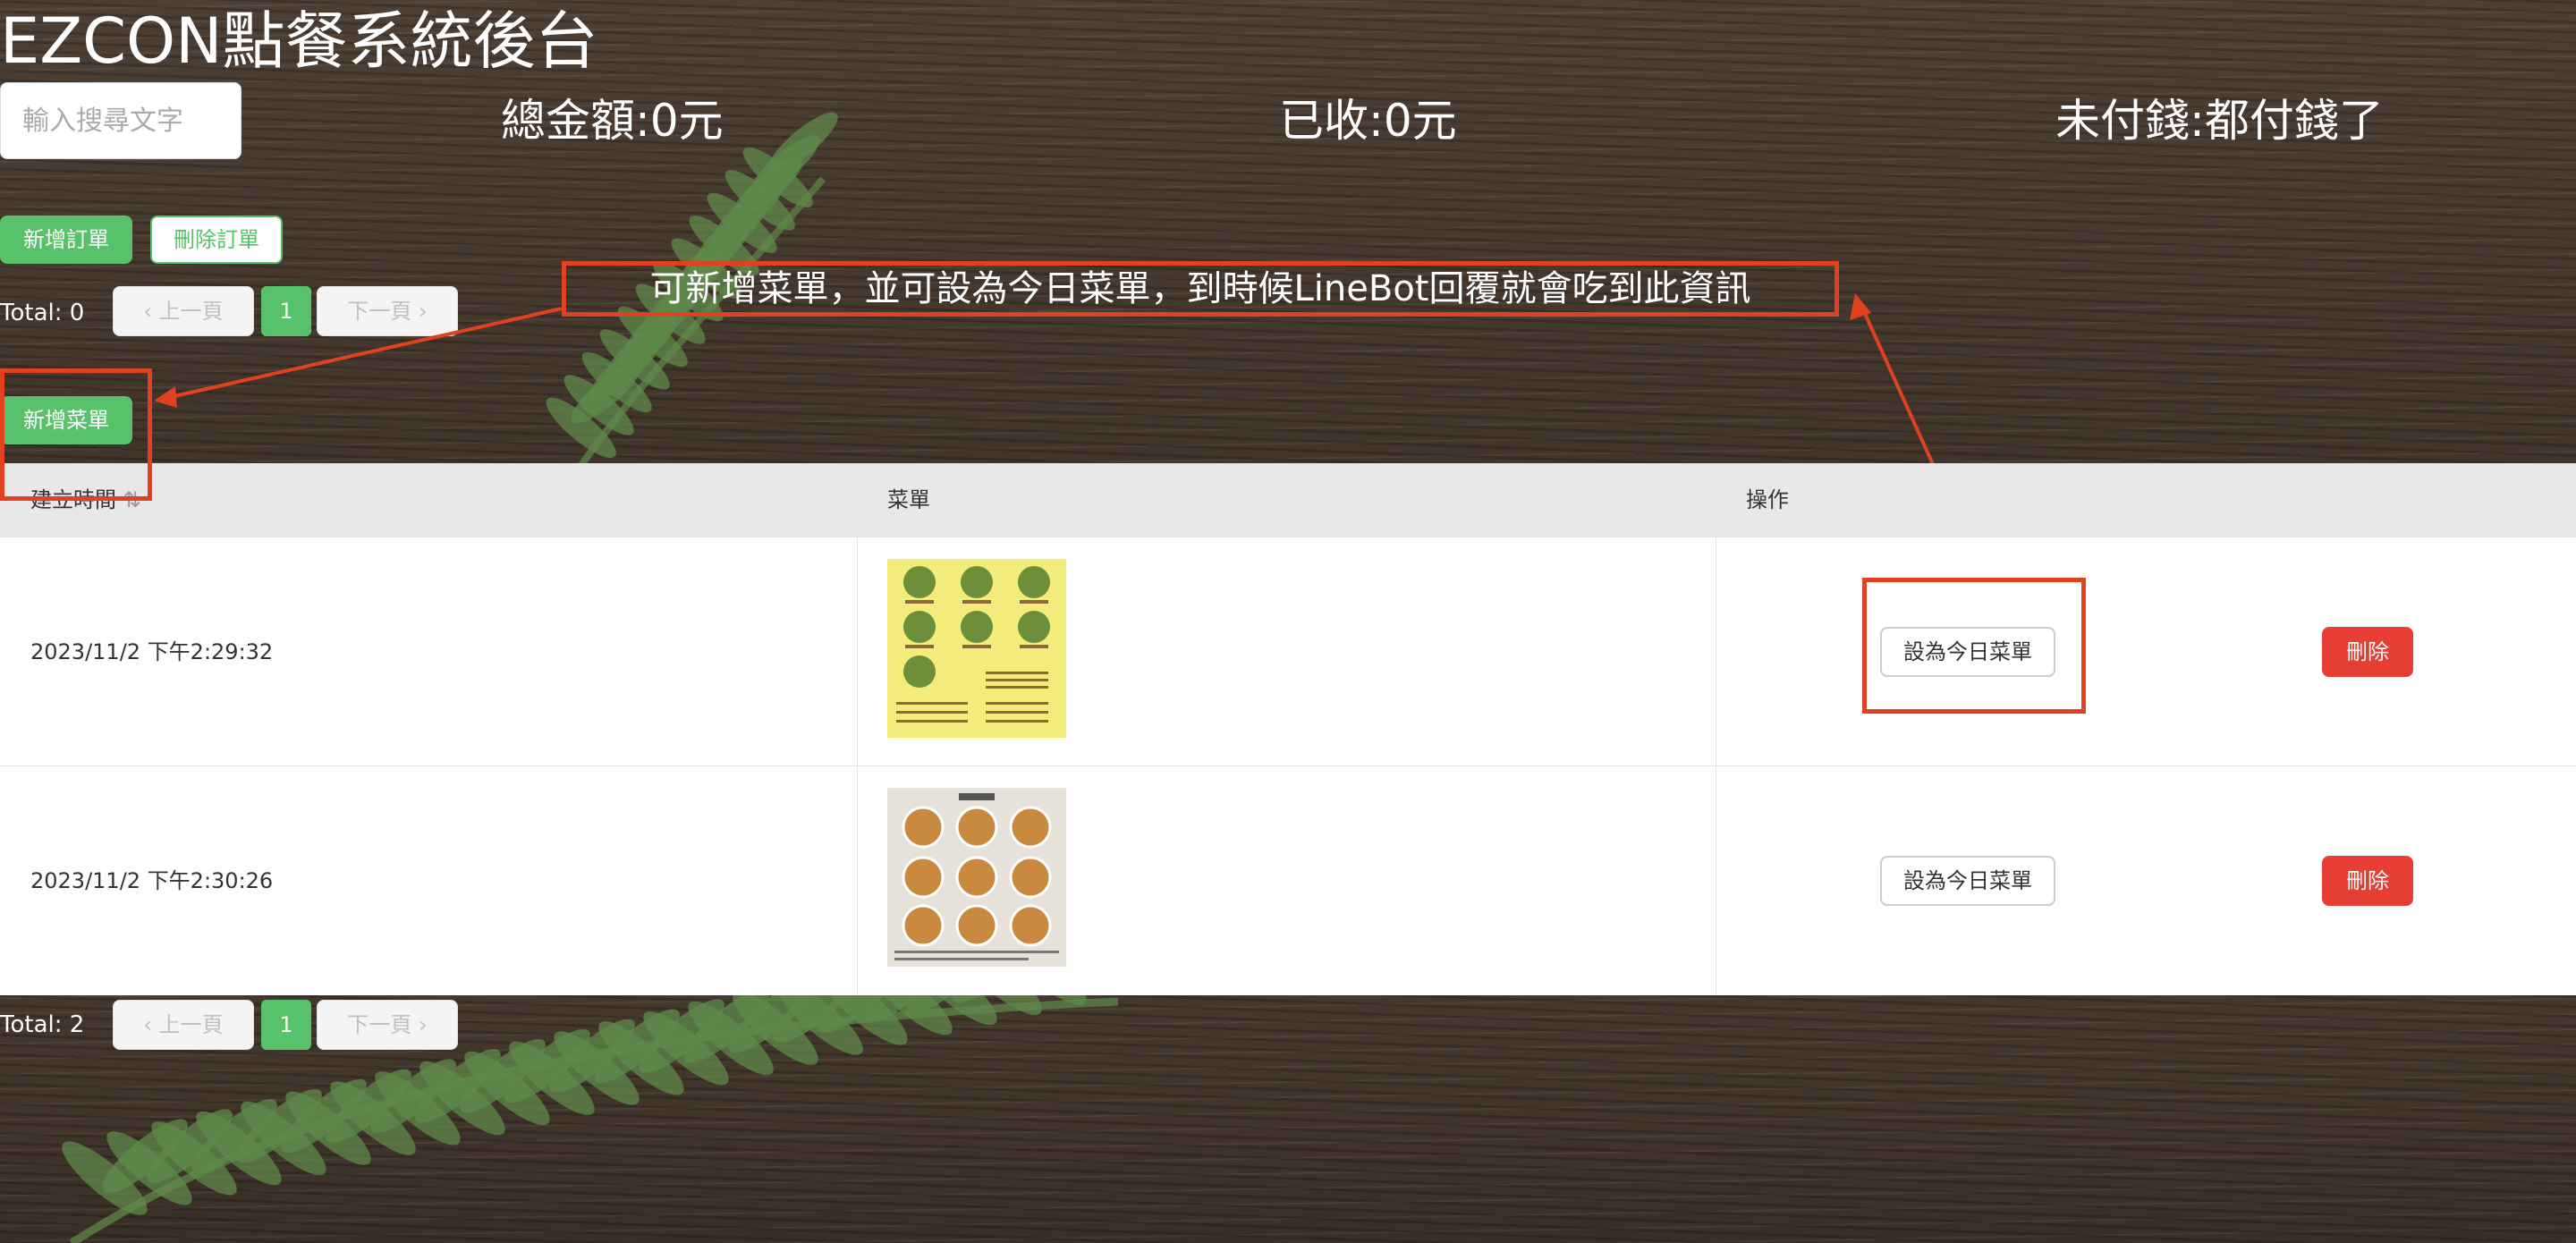 This screenshot has height=1243, width=2576. I want to click on table-header: 建立時間 ⇅ 菜單 操作, so click(1288, 500).